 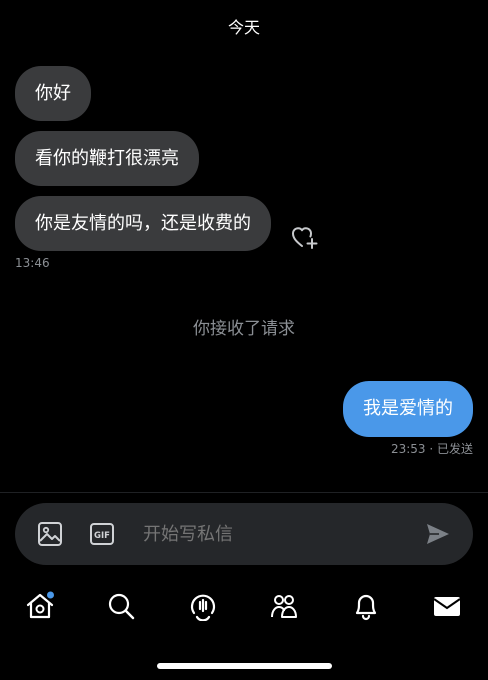 I want to click on mail-icon, so click(x=447, y=606).